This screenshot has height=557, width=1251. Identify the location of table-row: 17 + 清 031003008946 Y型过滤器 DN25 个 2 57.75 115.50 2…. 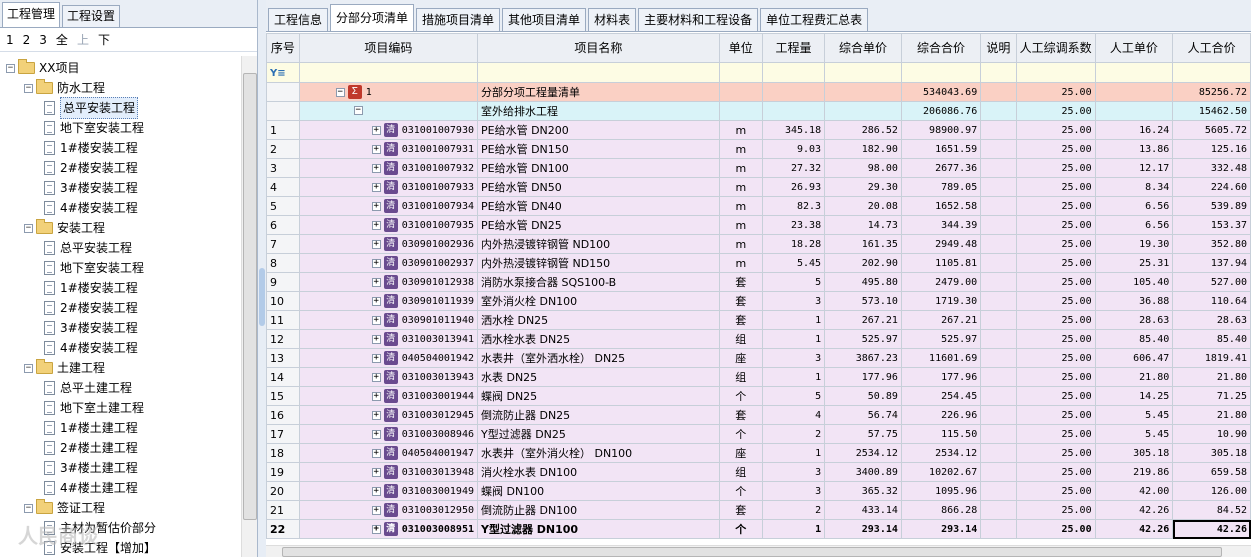
(758, 434).